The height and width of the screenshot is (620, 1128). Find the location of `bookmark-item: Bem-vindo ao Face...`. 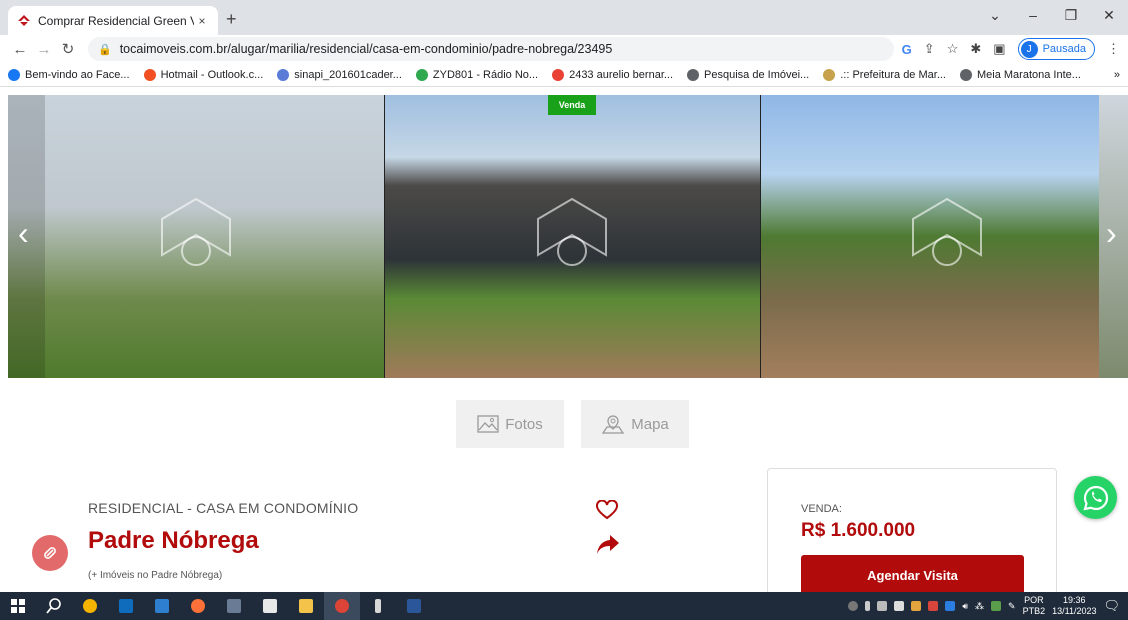

bookmark-item: Bem-vindo ao Face... is located at coordinates (69, 74).